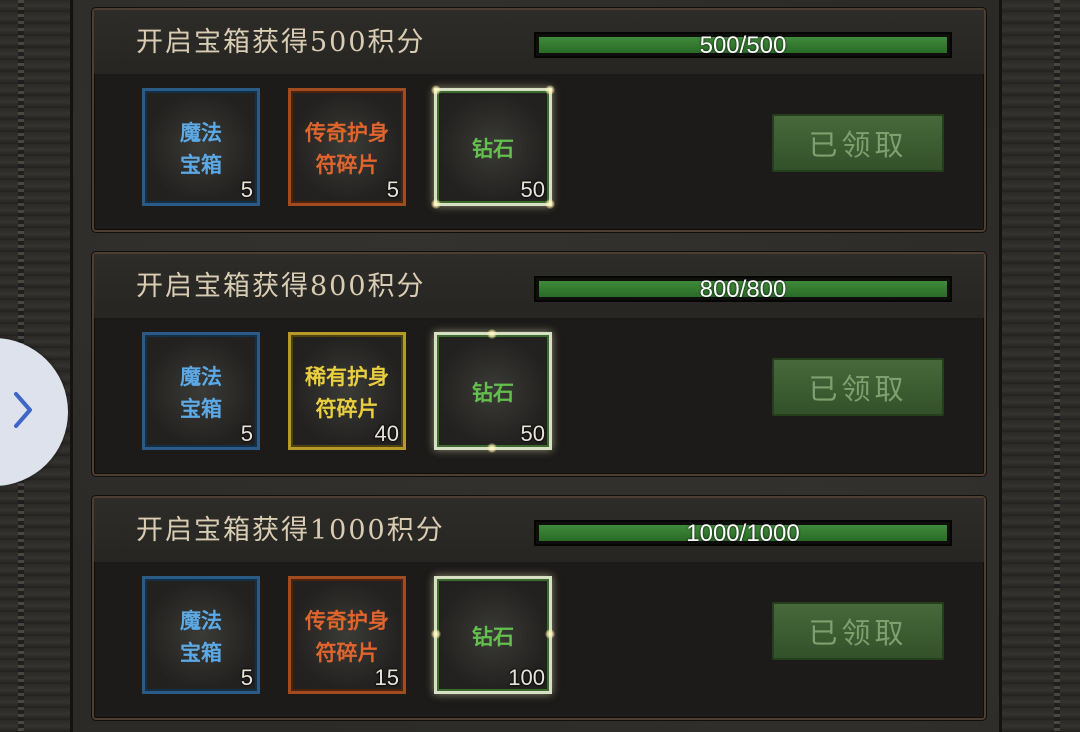 The width and height of the screenshot is (1080, 732). Describe the element at coordinates (386, 677) in the screenshot. I see `item-count: 15` at that location.